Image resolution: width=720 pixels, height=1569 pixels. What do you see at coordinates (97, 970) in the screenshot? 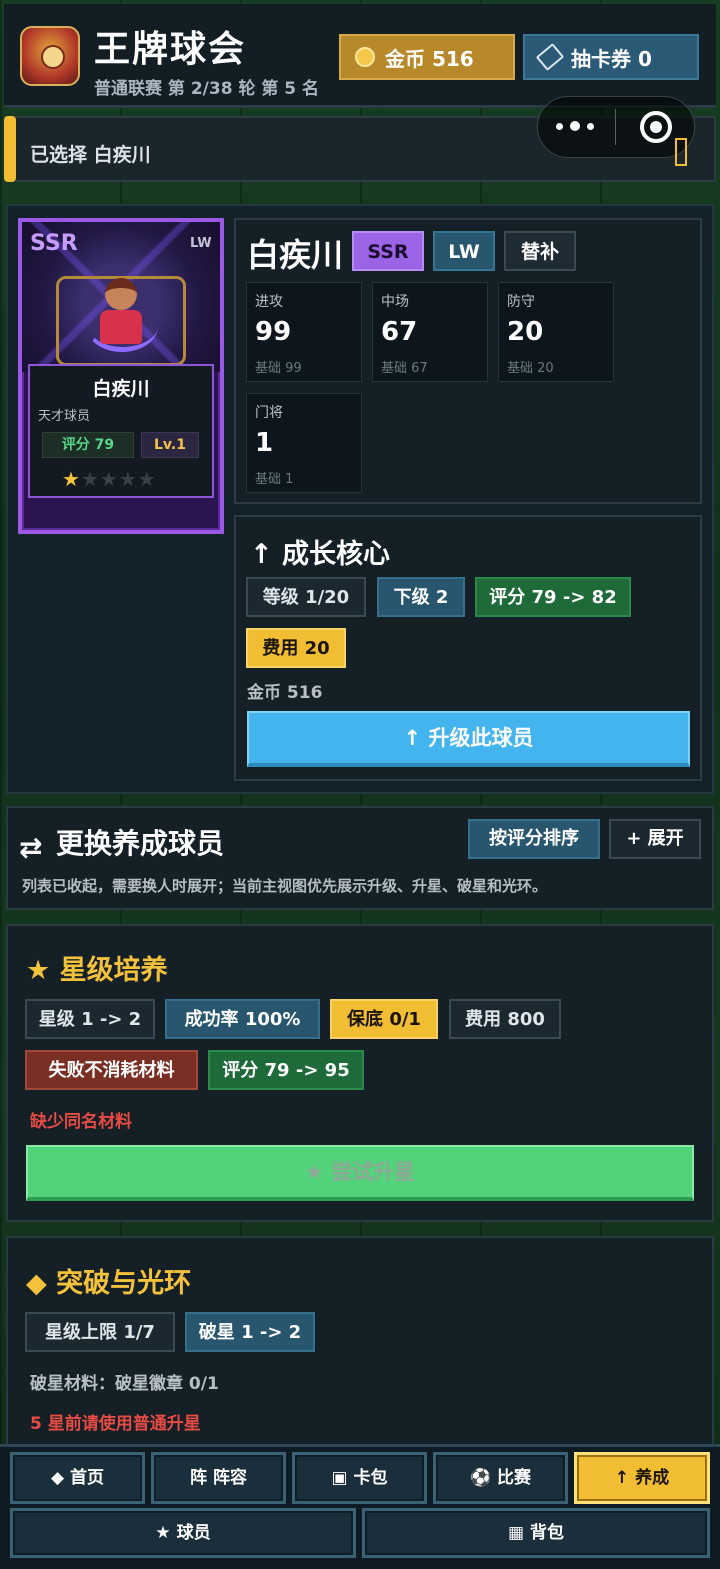
I see `star-training-title: ★ 星级培养` at bounding box center [97, 970].